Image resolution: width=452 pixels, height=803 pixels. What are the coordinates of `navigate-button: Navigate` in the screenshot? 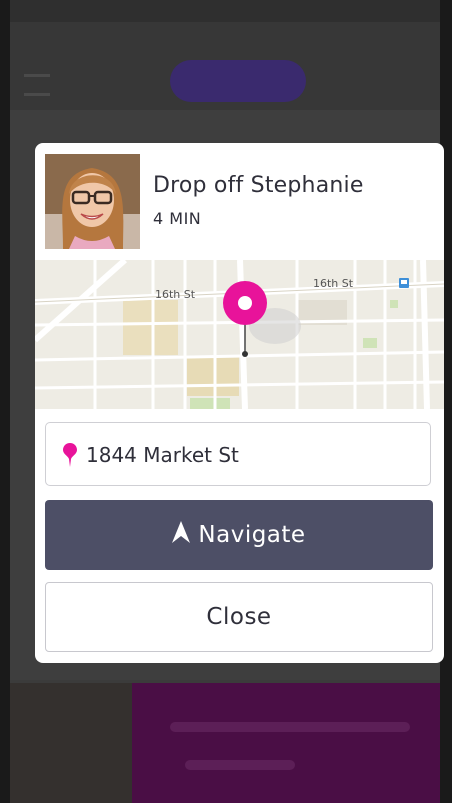 It's located at (239, 535).